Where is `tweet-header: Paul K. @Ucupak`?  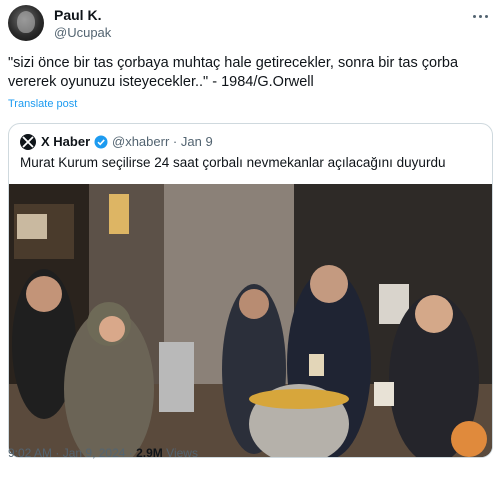
tweet-header: Paul K. @Ucupak is located at coordinates (250, 24).